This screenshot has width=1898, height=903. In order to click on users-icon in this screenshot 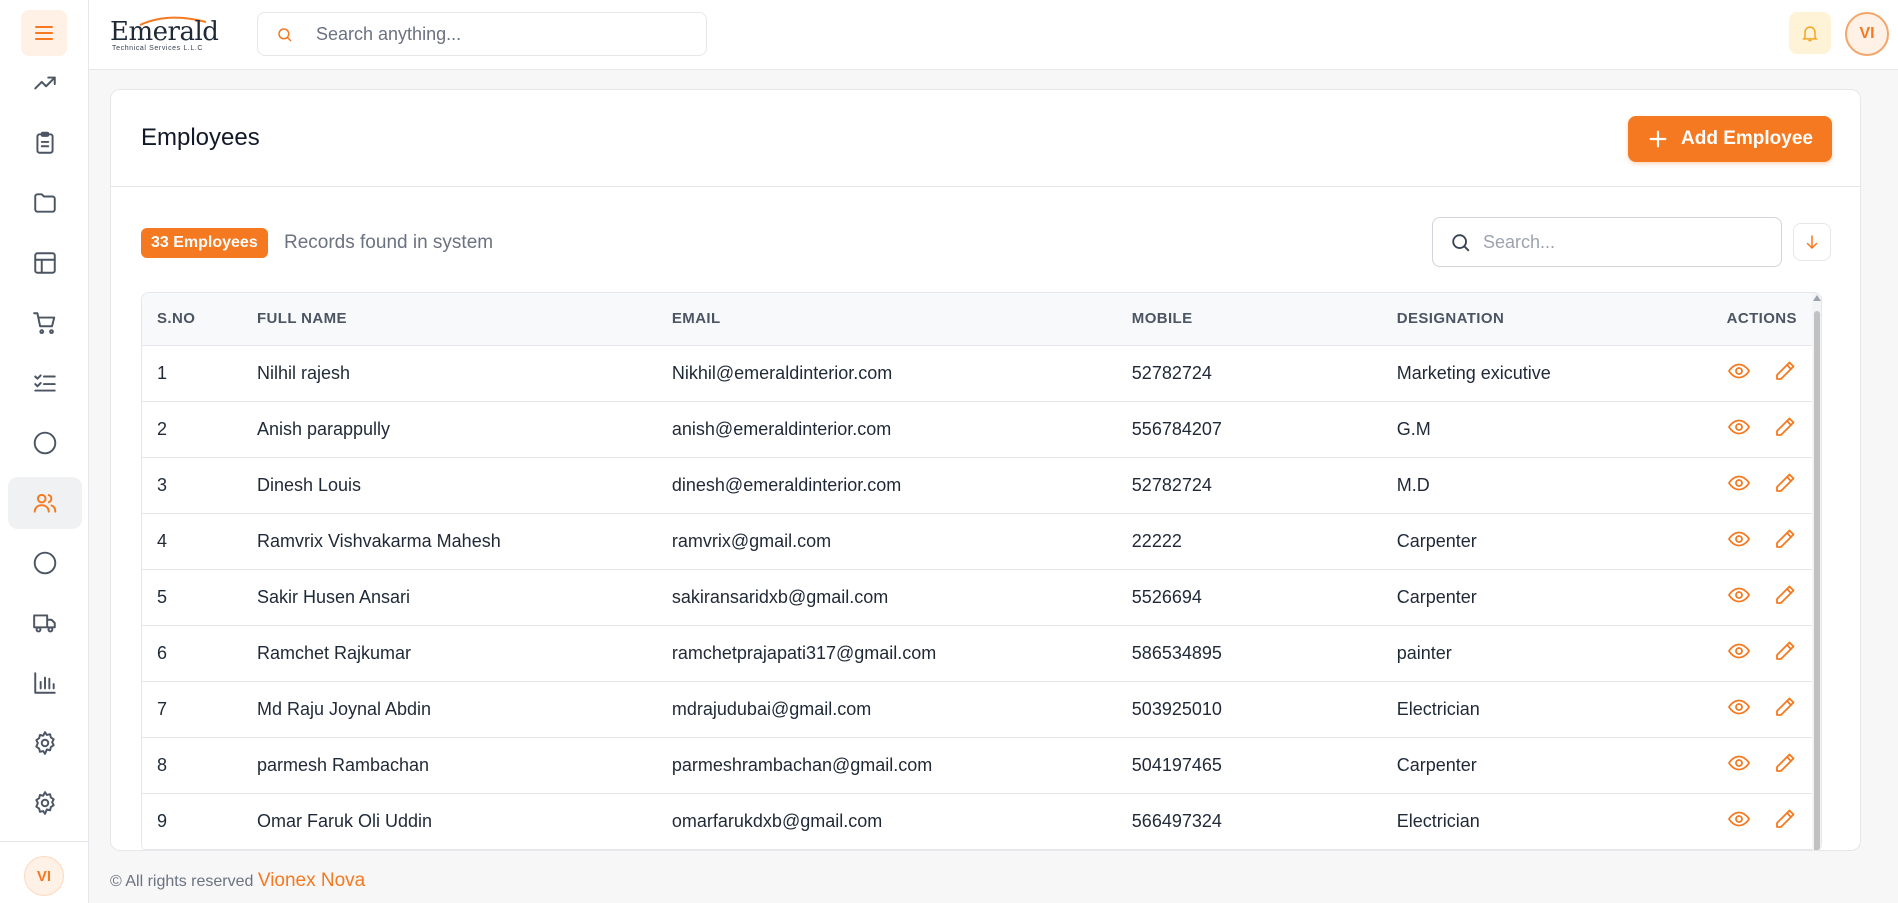, I will do `click(45, 503)`.